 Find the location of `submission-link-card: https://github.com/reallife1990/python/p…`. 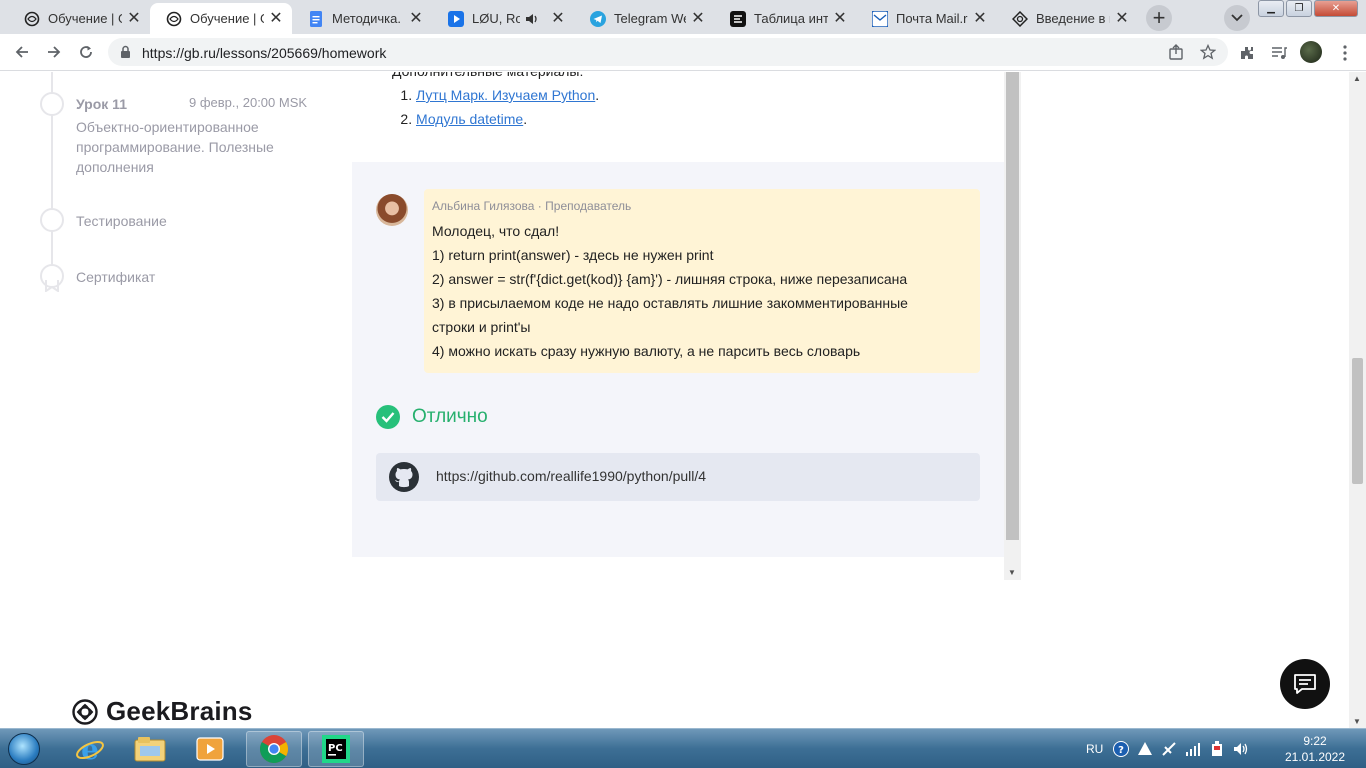

submission-link-card: https://github.com/reallife1990/python/p… is located at coordinates (678, 477).